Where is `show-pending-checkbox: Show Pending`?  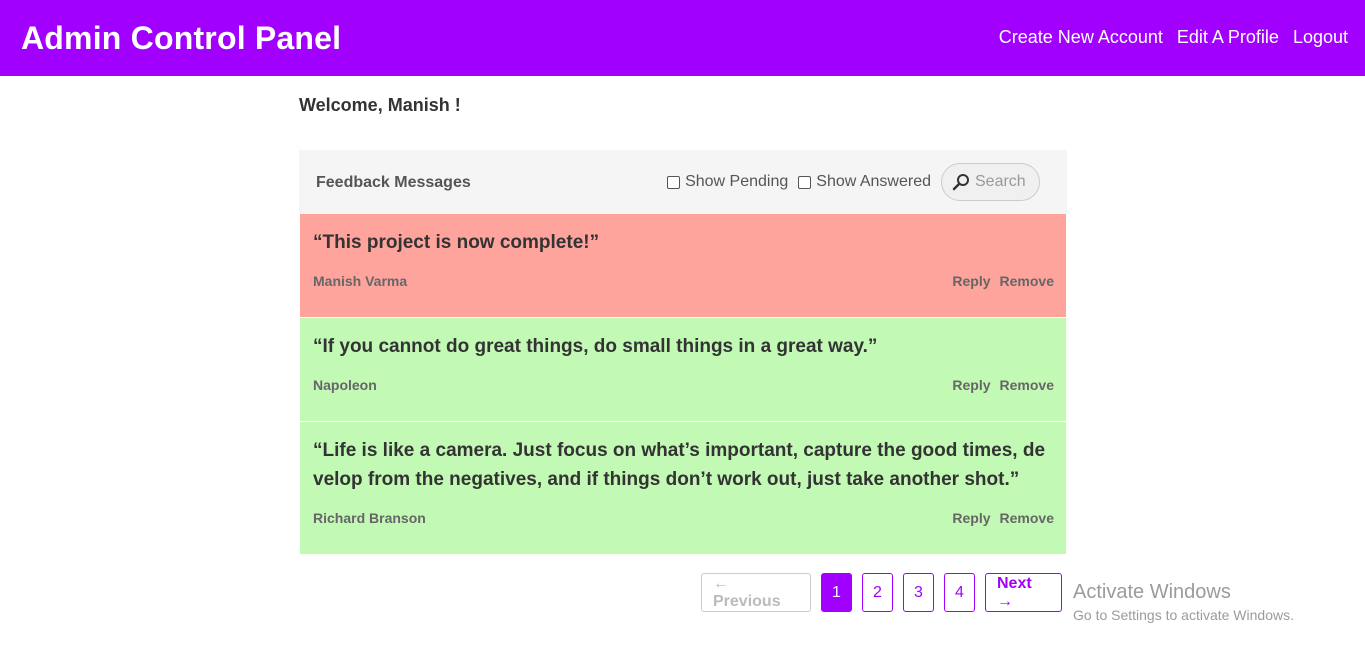
show-pending-checkbox: Show Pending is located at coordinates (727, 182).